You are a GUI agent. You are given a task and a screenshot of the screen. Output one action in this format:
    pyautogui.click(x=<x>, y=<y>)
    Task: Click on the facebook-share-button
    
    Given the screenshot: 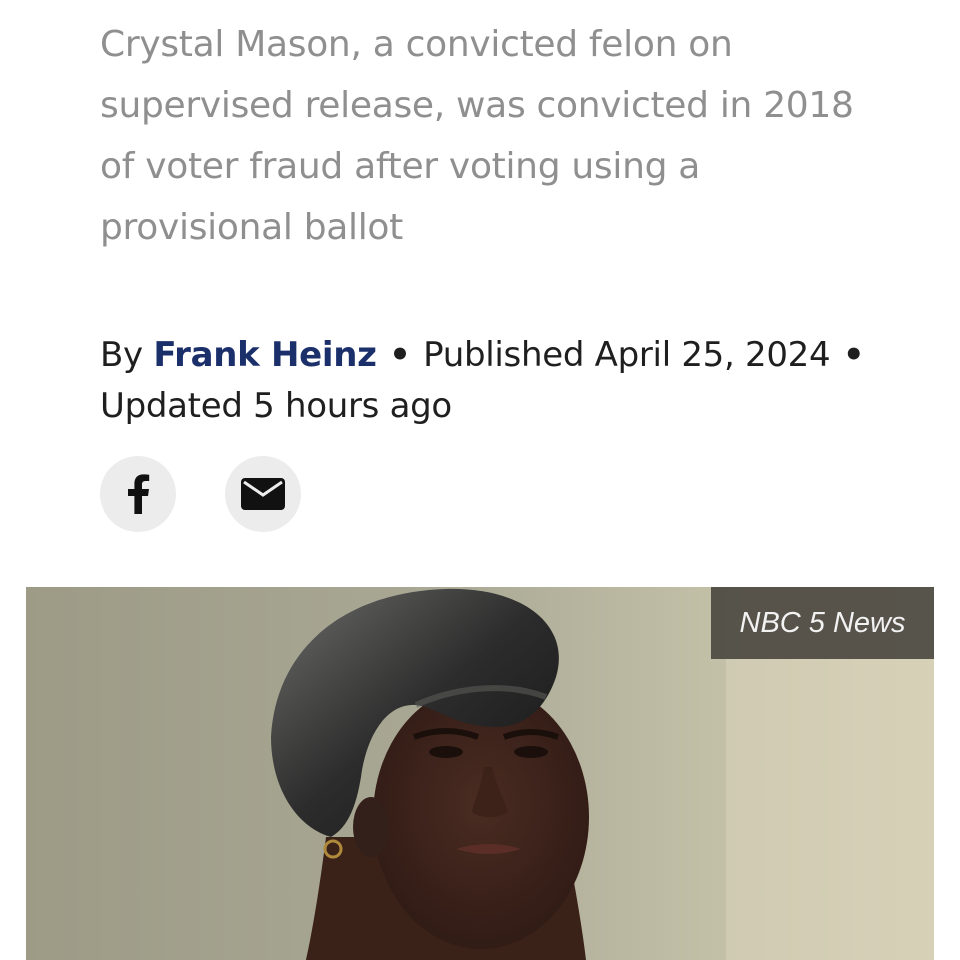 What is the action you would take?
    pyautogui.click(x=138, y=494)
    